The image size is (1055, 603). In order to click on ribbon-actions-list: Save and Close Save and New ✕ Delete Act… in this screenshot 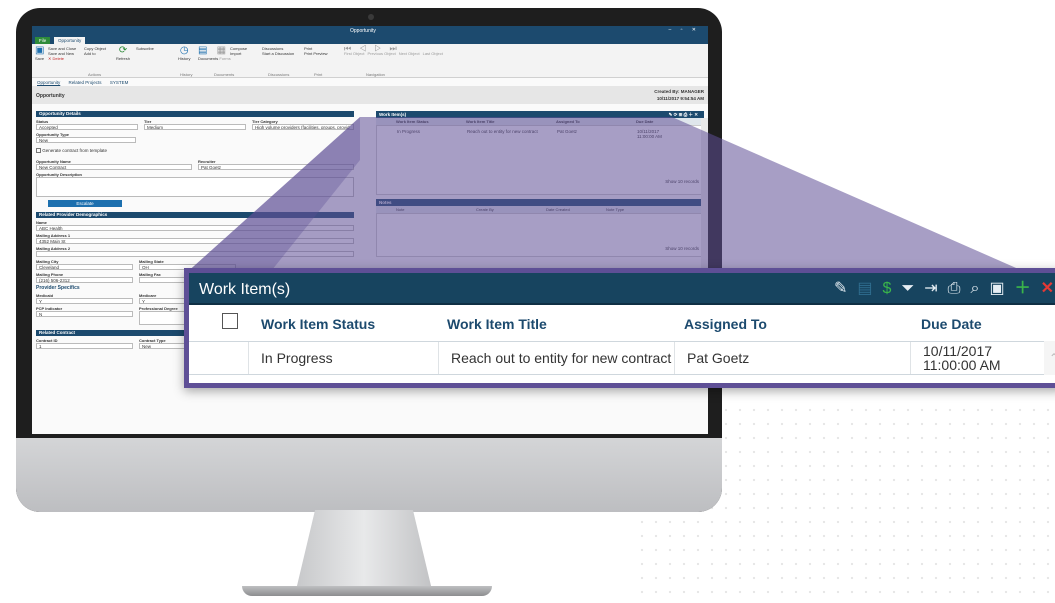, I will do `click(74, 61)`.